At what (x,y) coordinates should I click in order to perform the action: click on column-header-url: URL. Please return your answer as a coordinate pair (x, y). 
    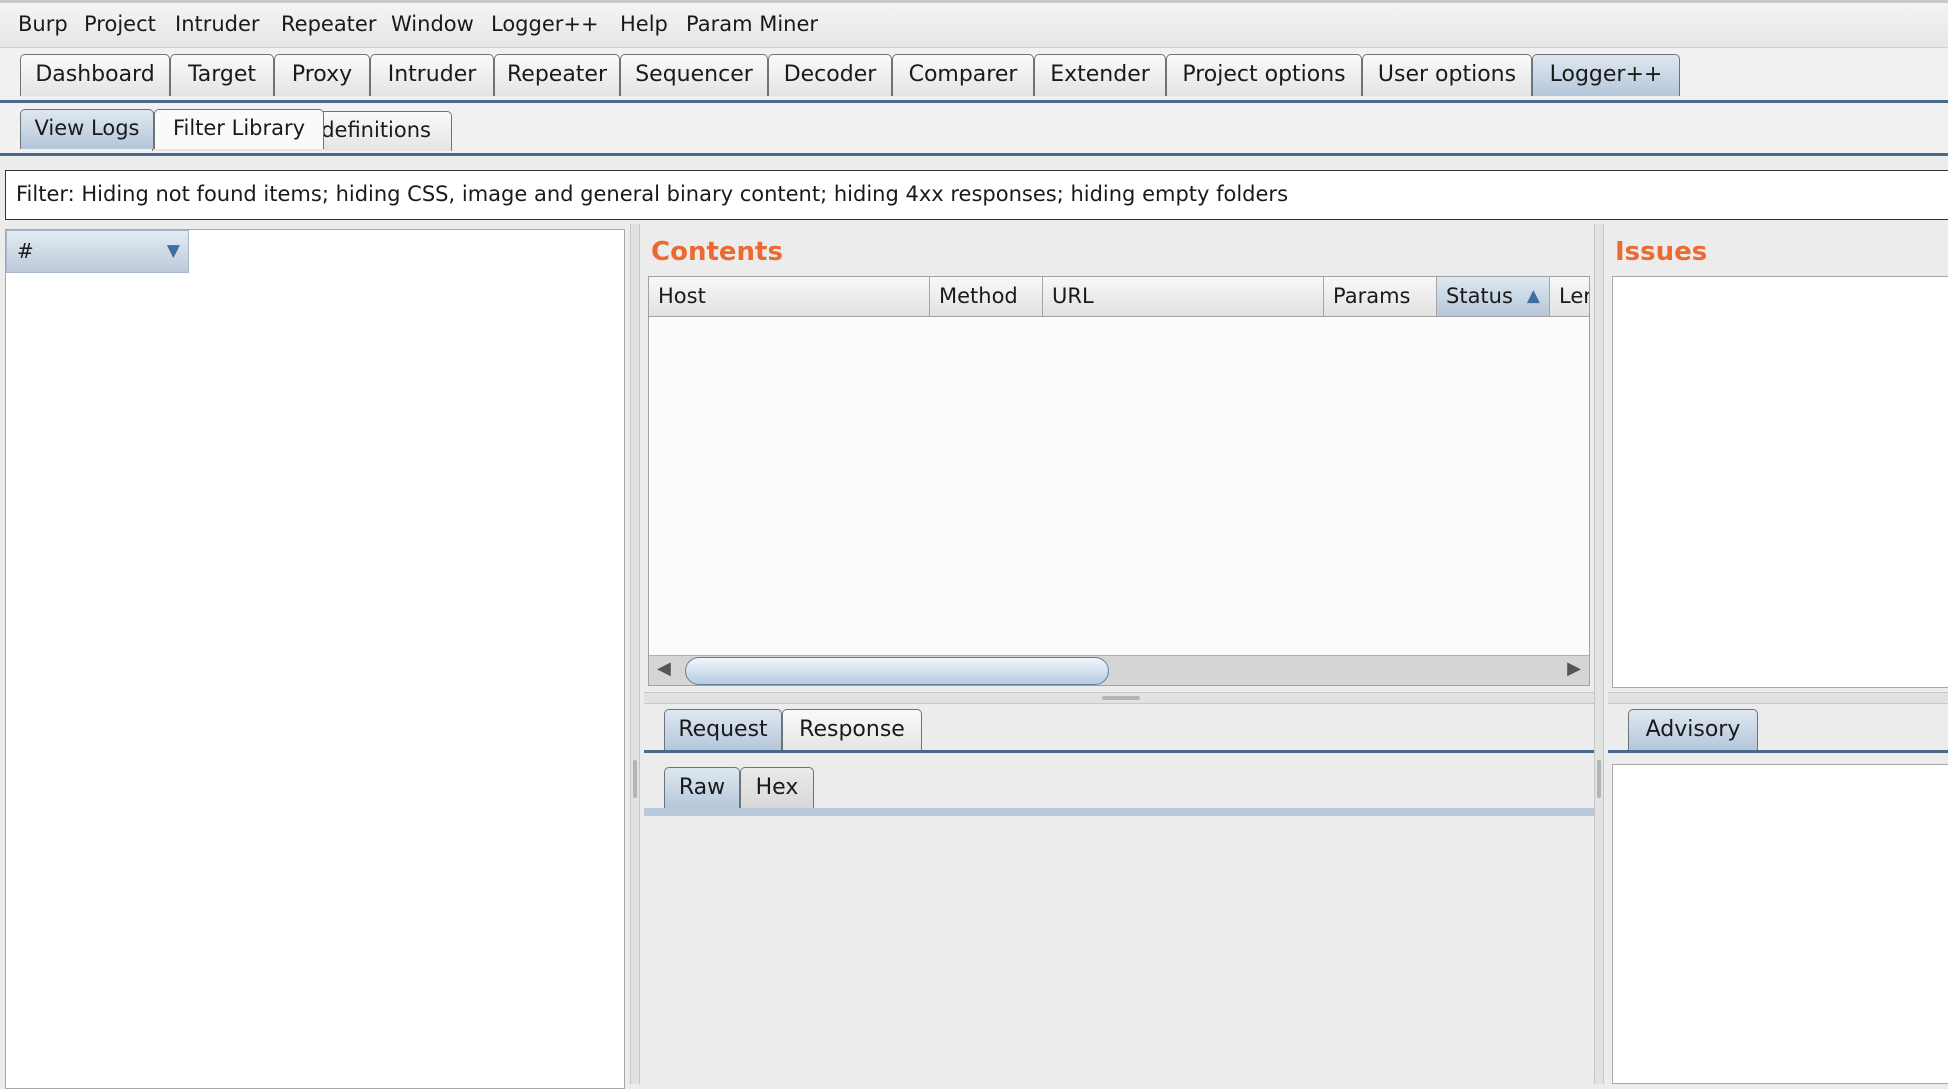
    Looking at the image, I should click on (1183, 297).